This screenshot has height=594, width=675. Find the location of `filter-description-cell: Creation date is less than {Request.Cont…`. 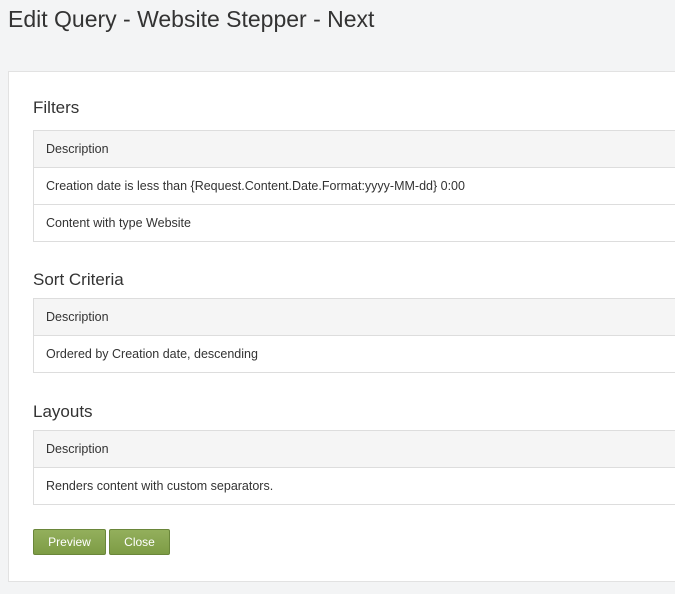

filter-description-cell: Creation date is less than {Request.Cont… is located at coordinates (354, 186).